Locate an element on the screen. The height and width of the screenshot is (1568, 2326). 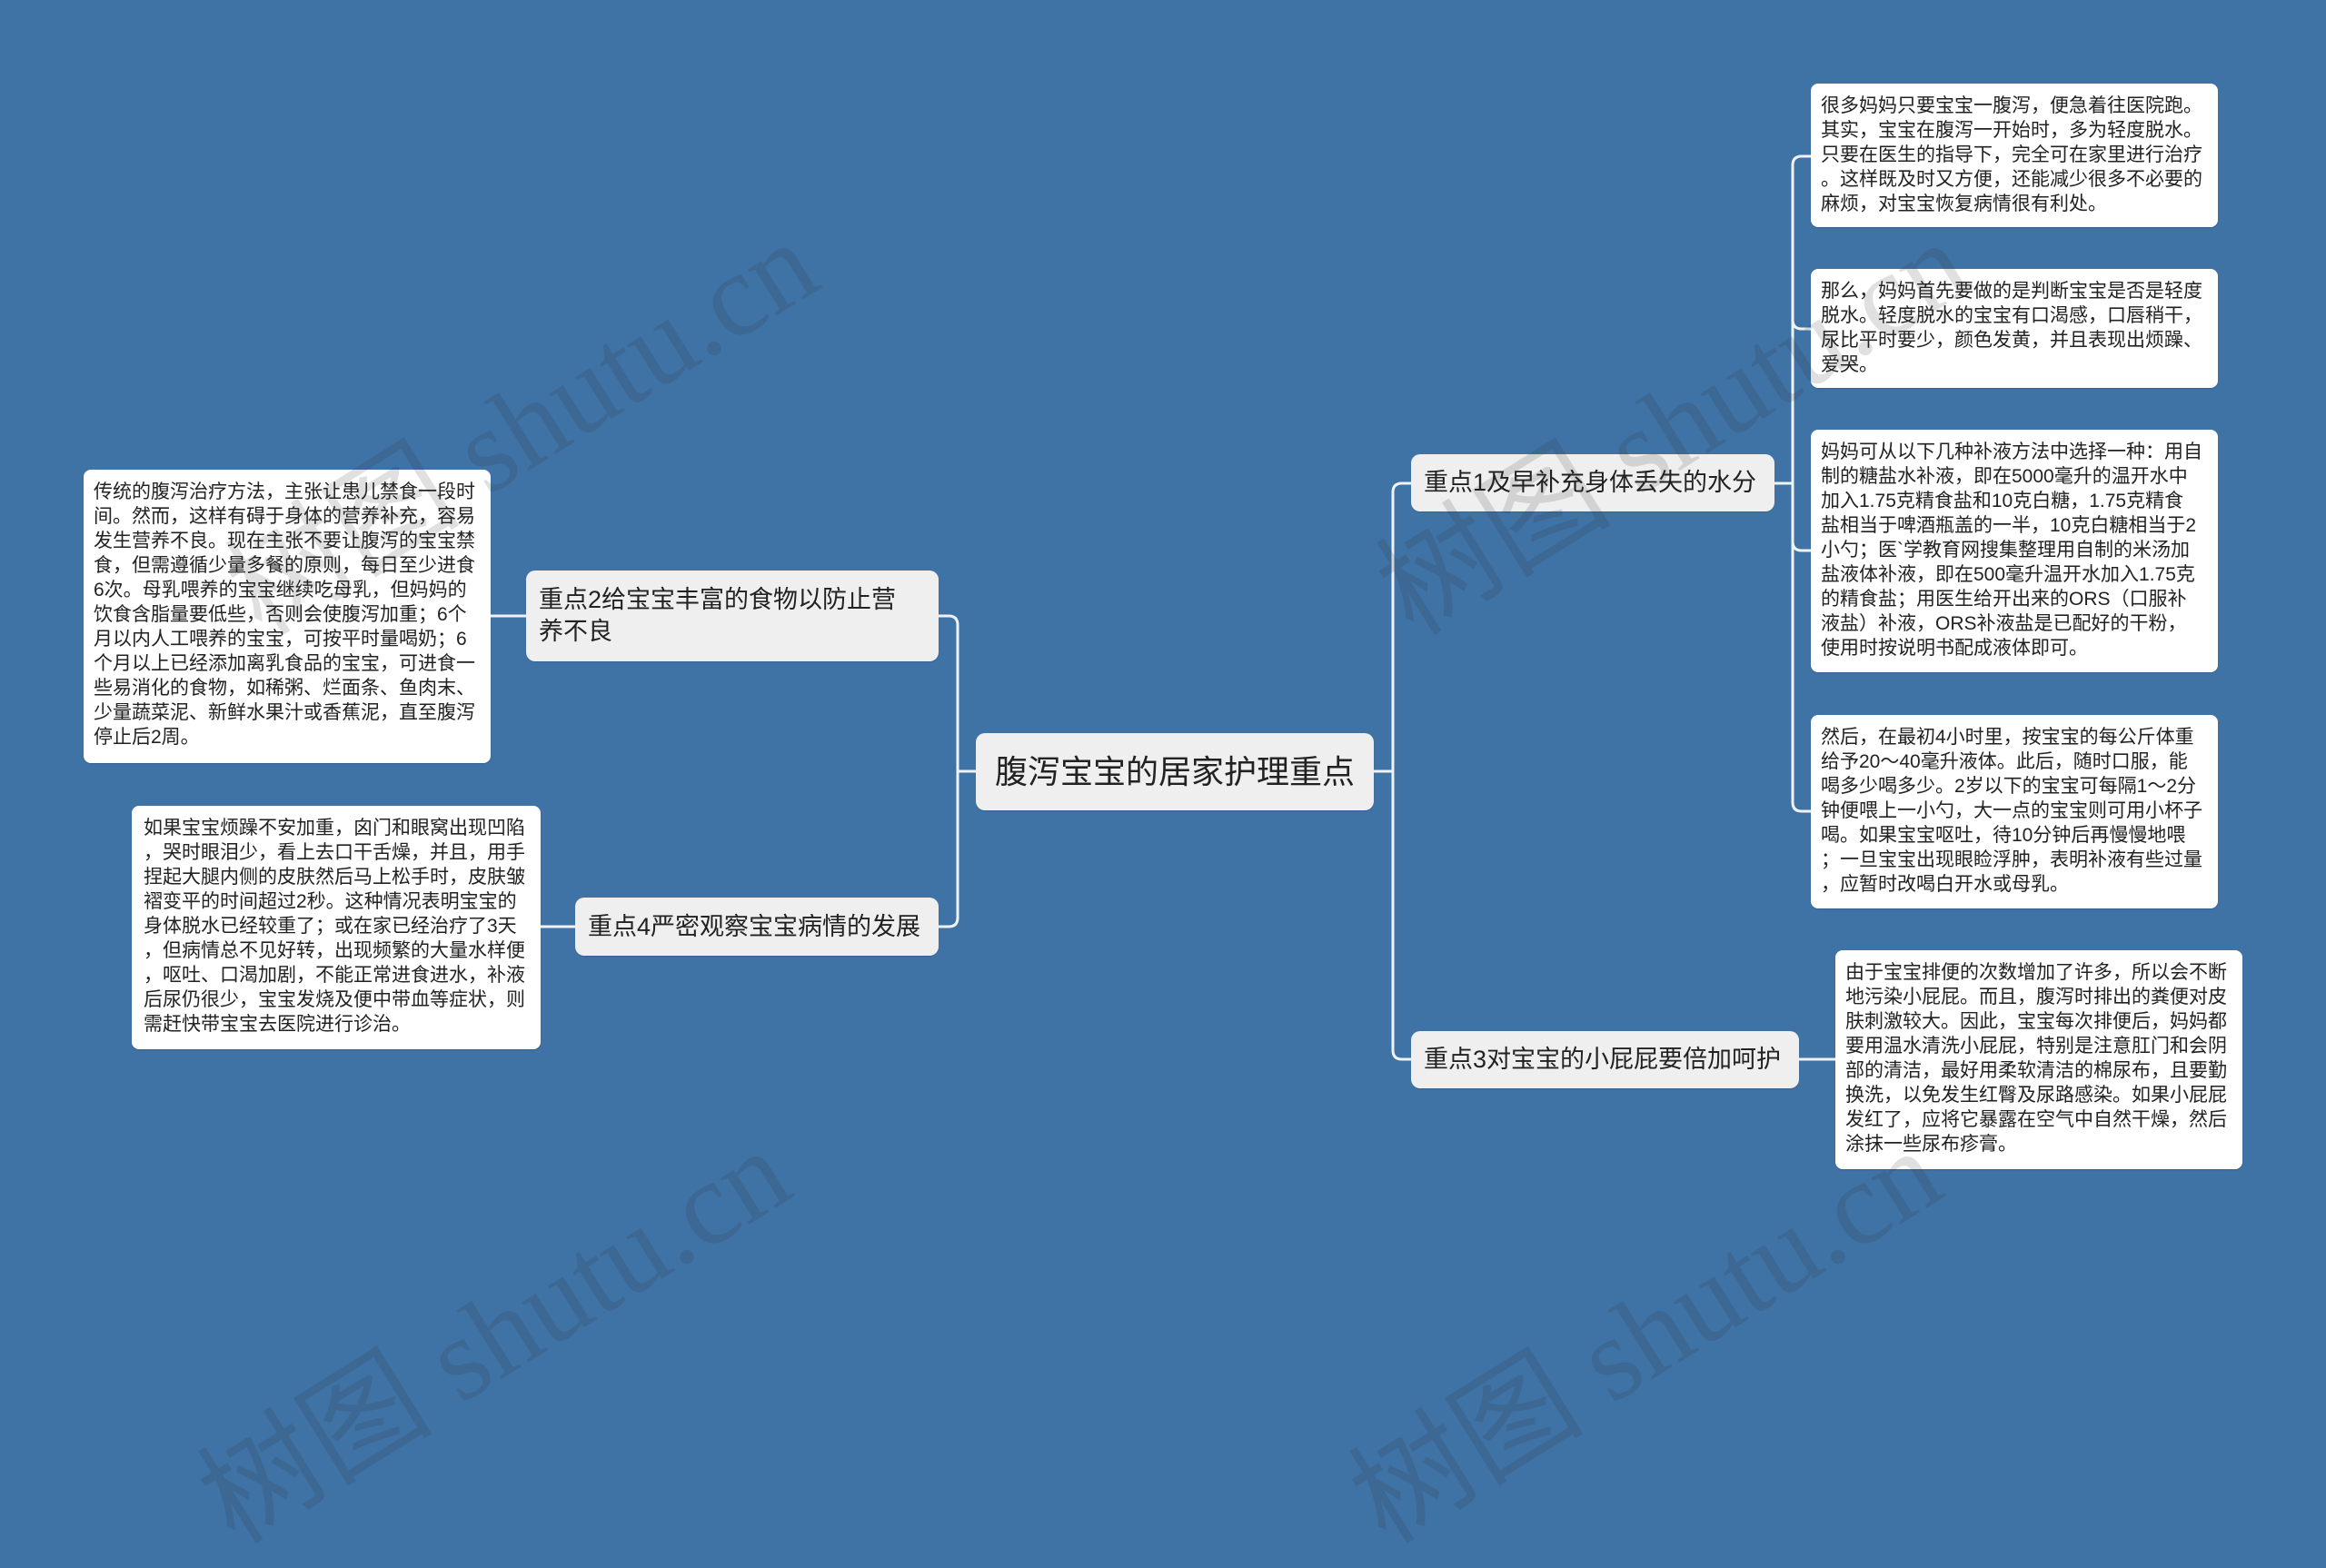
branch-topic-label: 重点1及早补充身体丢失的水分 is located at coordinates (1590, 482).